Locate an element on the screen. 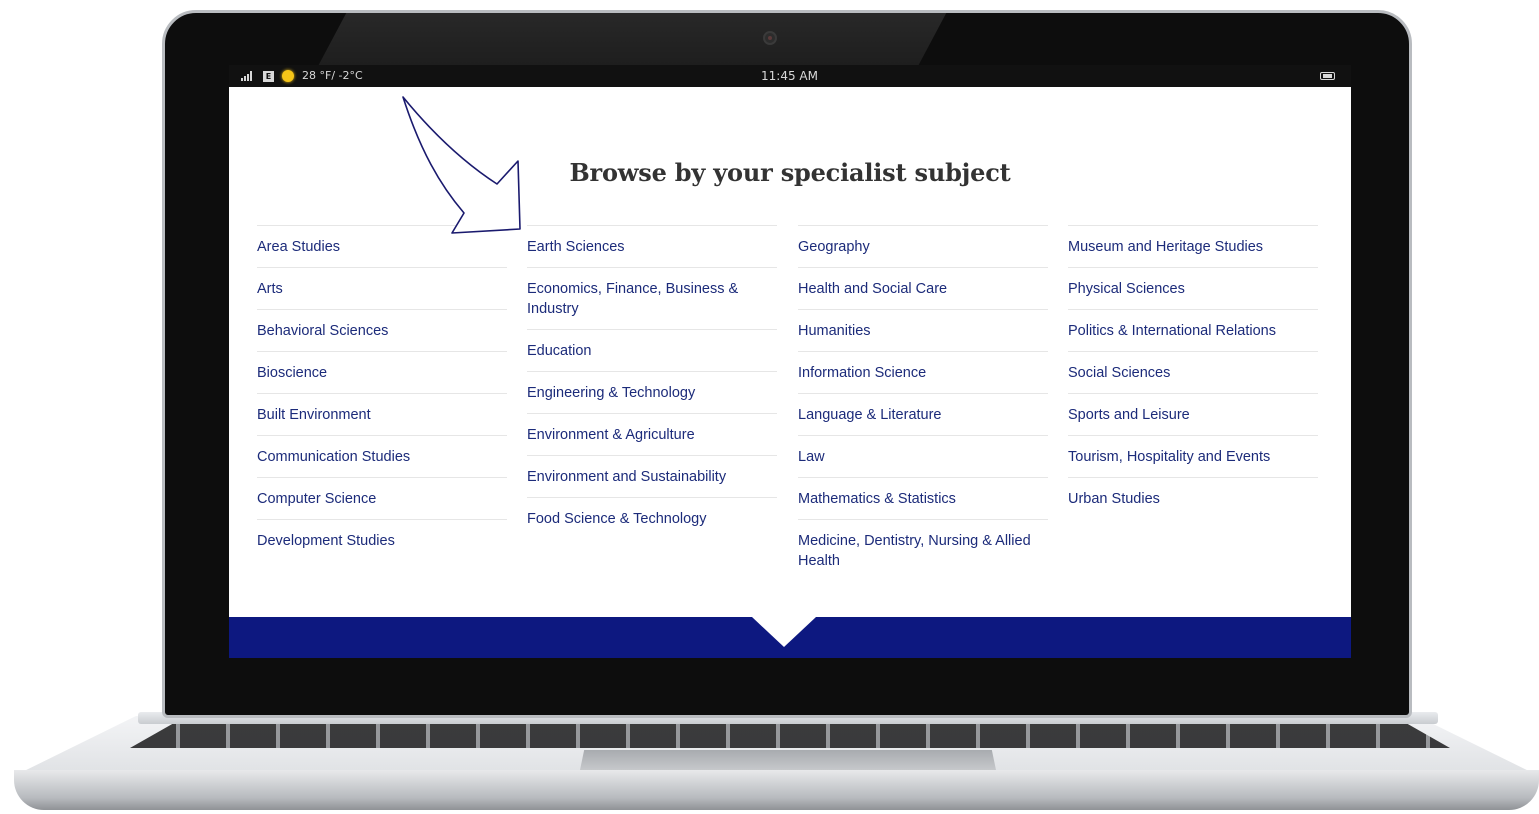  clock-time: 11:45 AM is located at coordinates (789, 76).